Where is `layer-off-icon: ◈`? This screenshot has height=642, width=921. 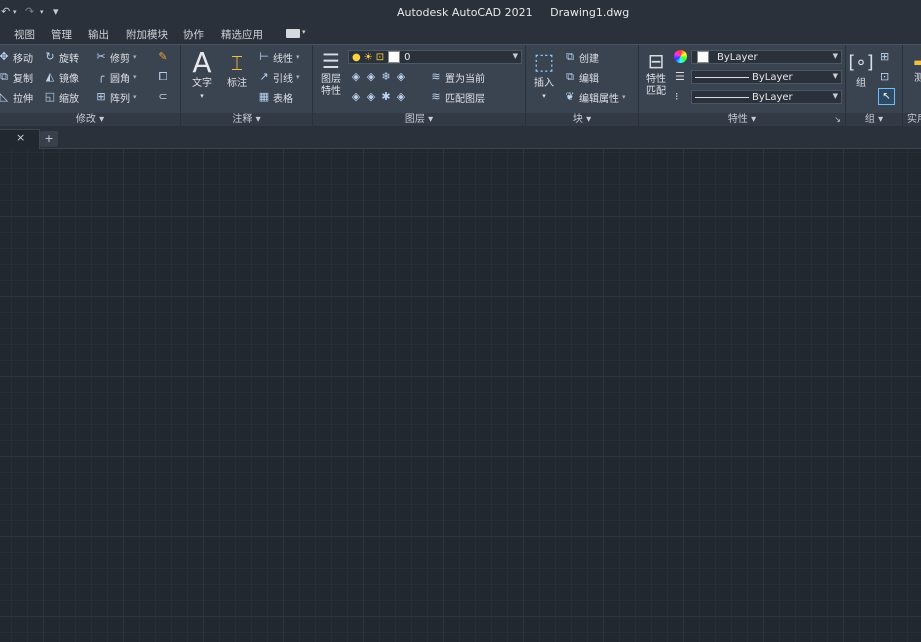 layer-off-icon: ◈ is located at coordinates (356, 97).